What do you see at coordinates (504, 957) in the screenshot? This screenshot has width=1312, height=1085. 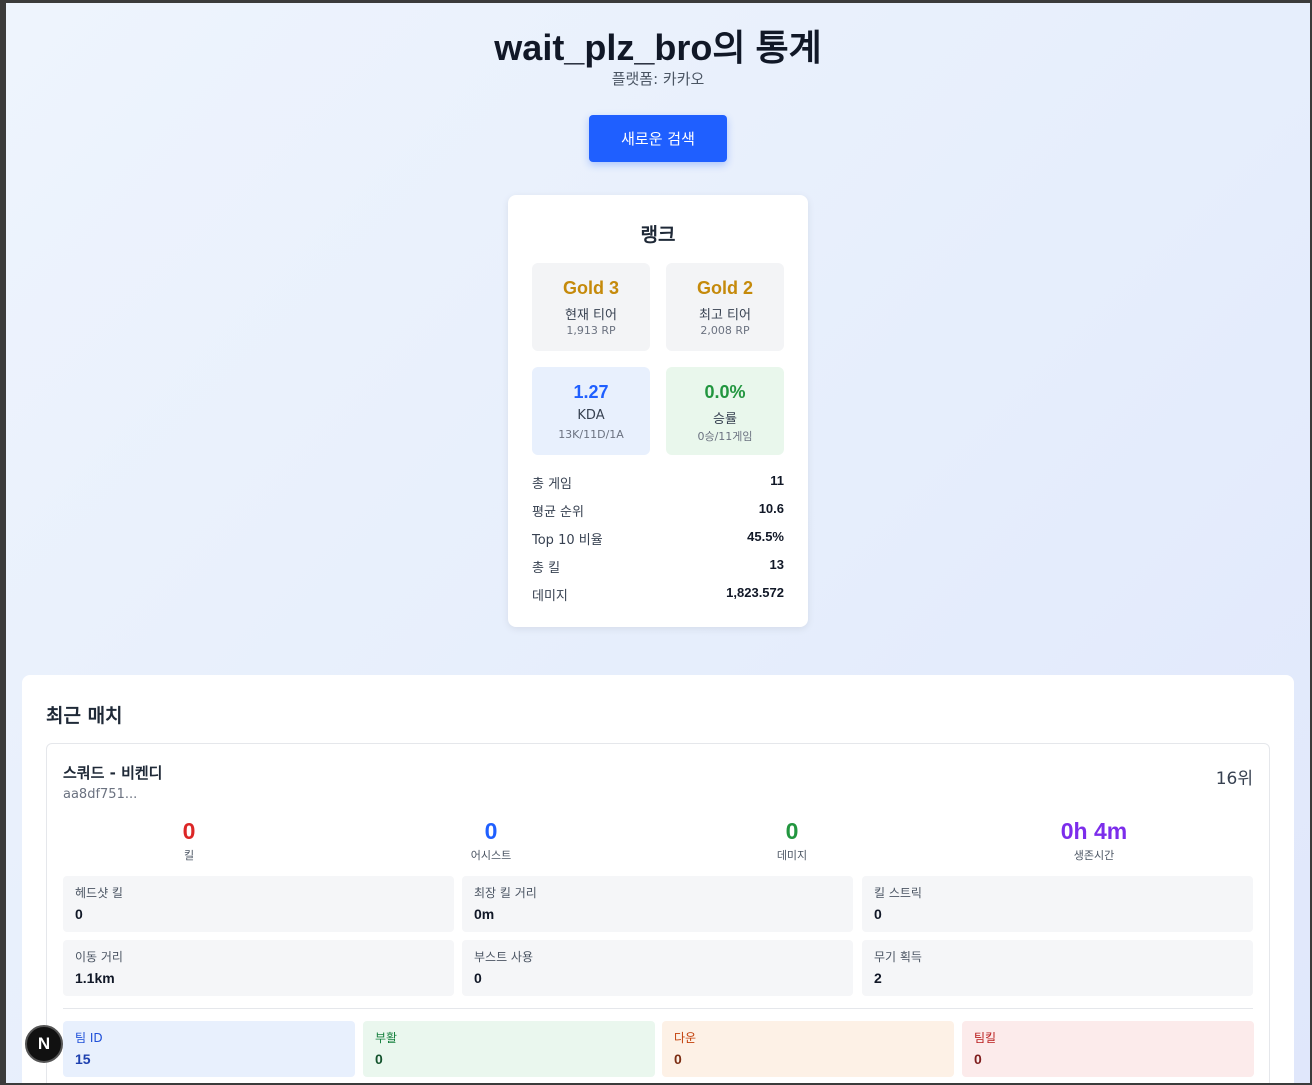 I see `detail-label: 부스트 사용` at bounding box center [504, 957].